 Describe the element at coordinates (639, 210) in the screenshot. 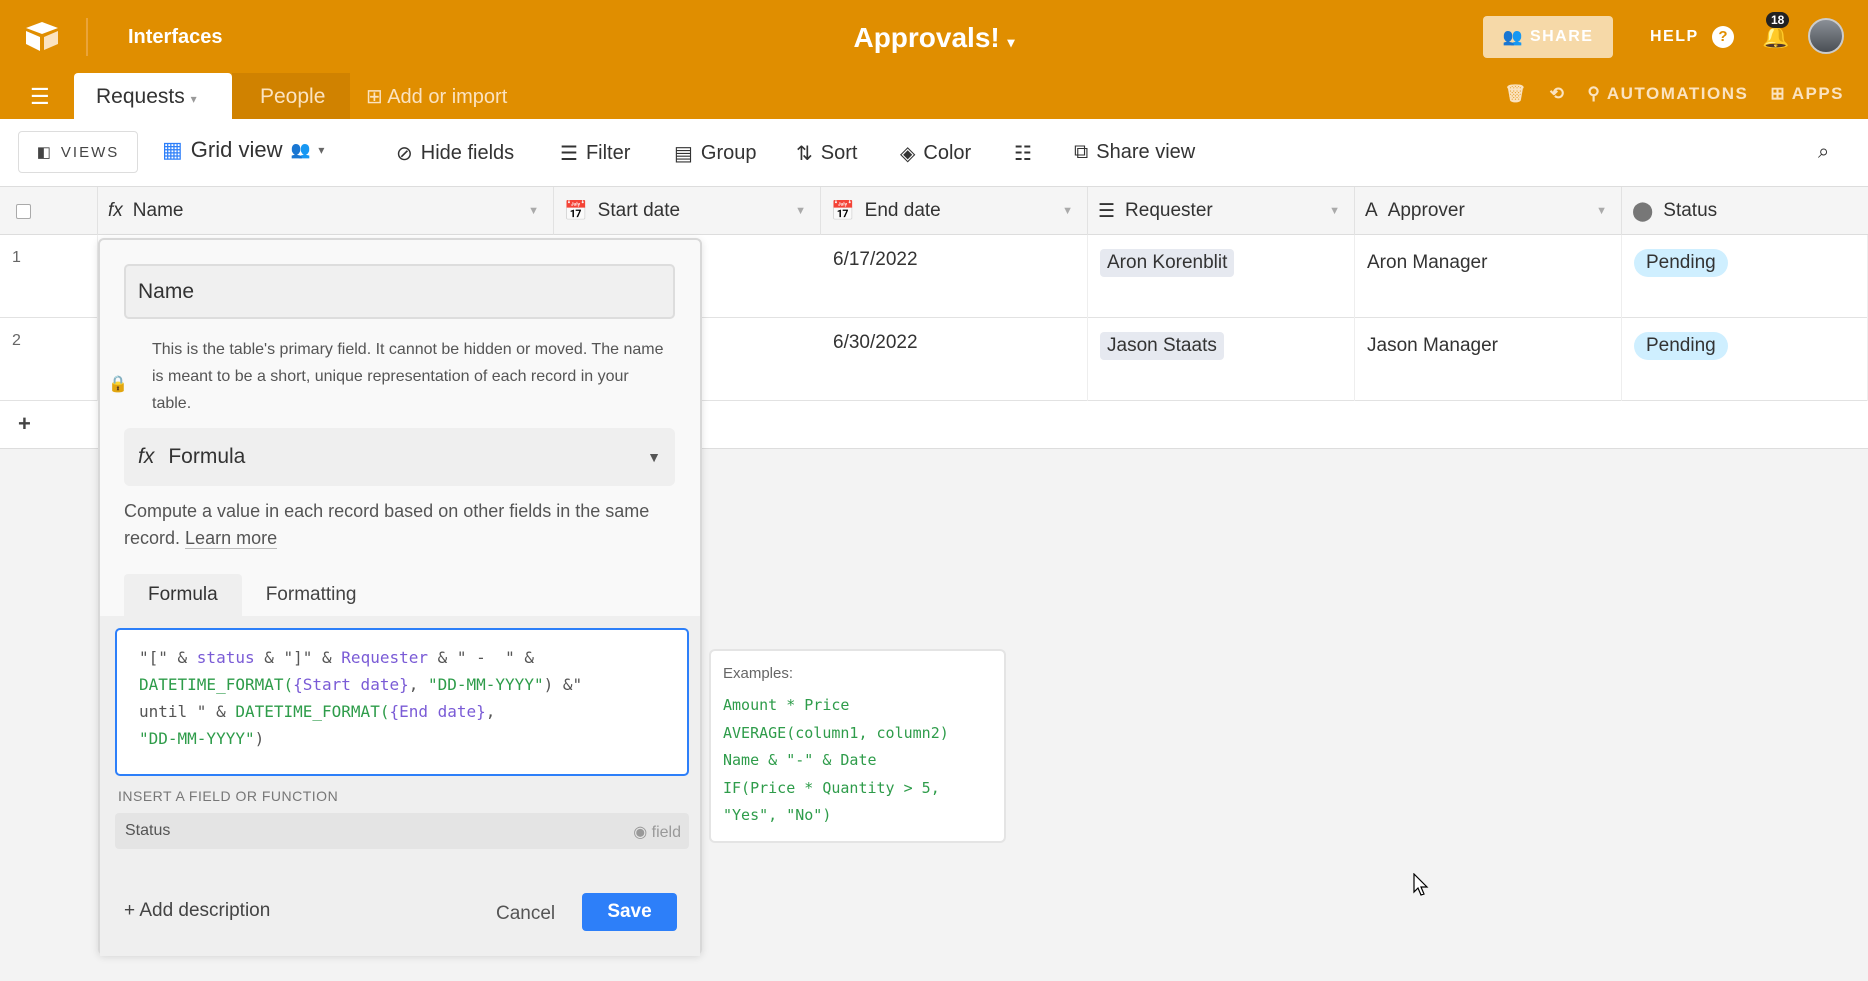

I see `column-label: Start date` at that location.